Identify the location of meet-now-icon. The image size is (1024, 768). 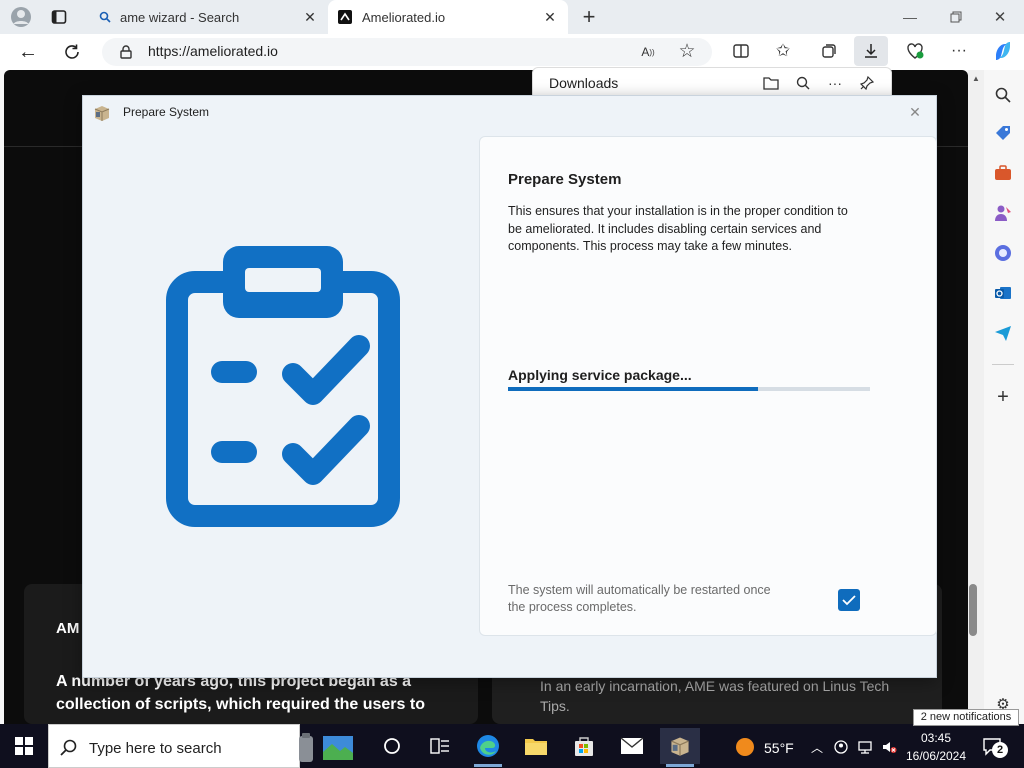
(841, 747).